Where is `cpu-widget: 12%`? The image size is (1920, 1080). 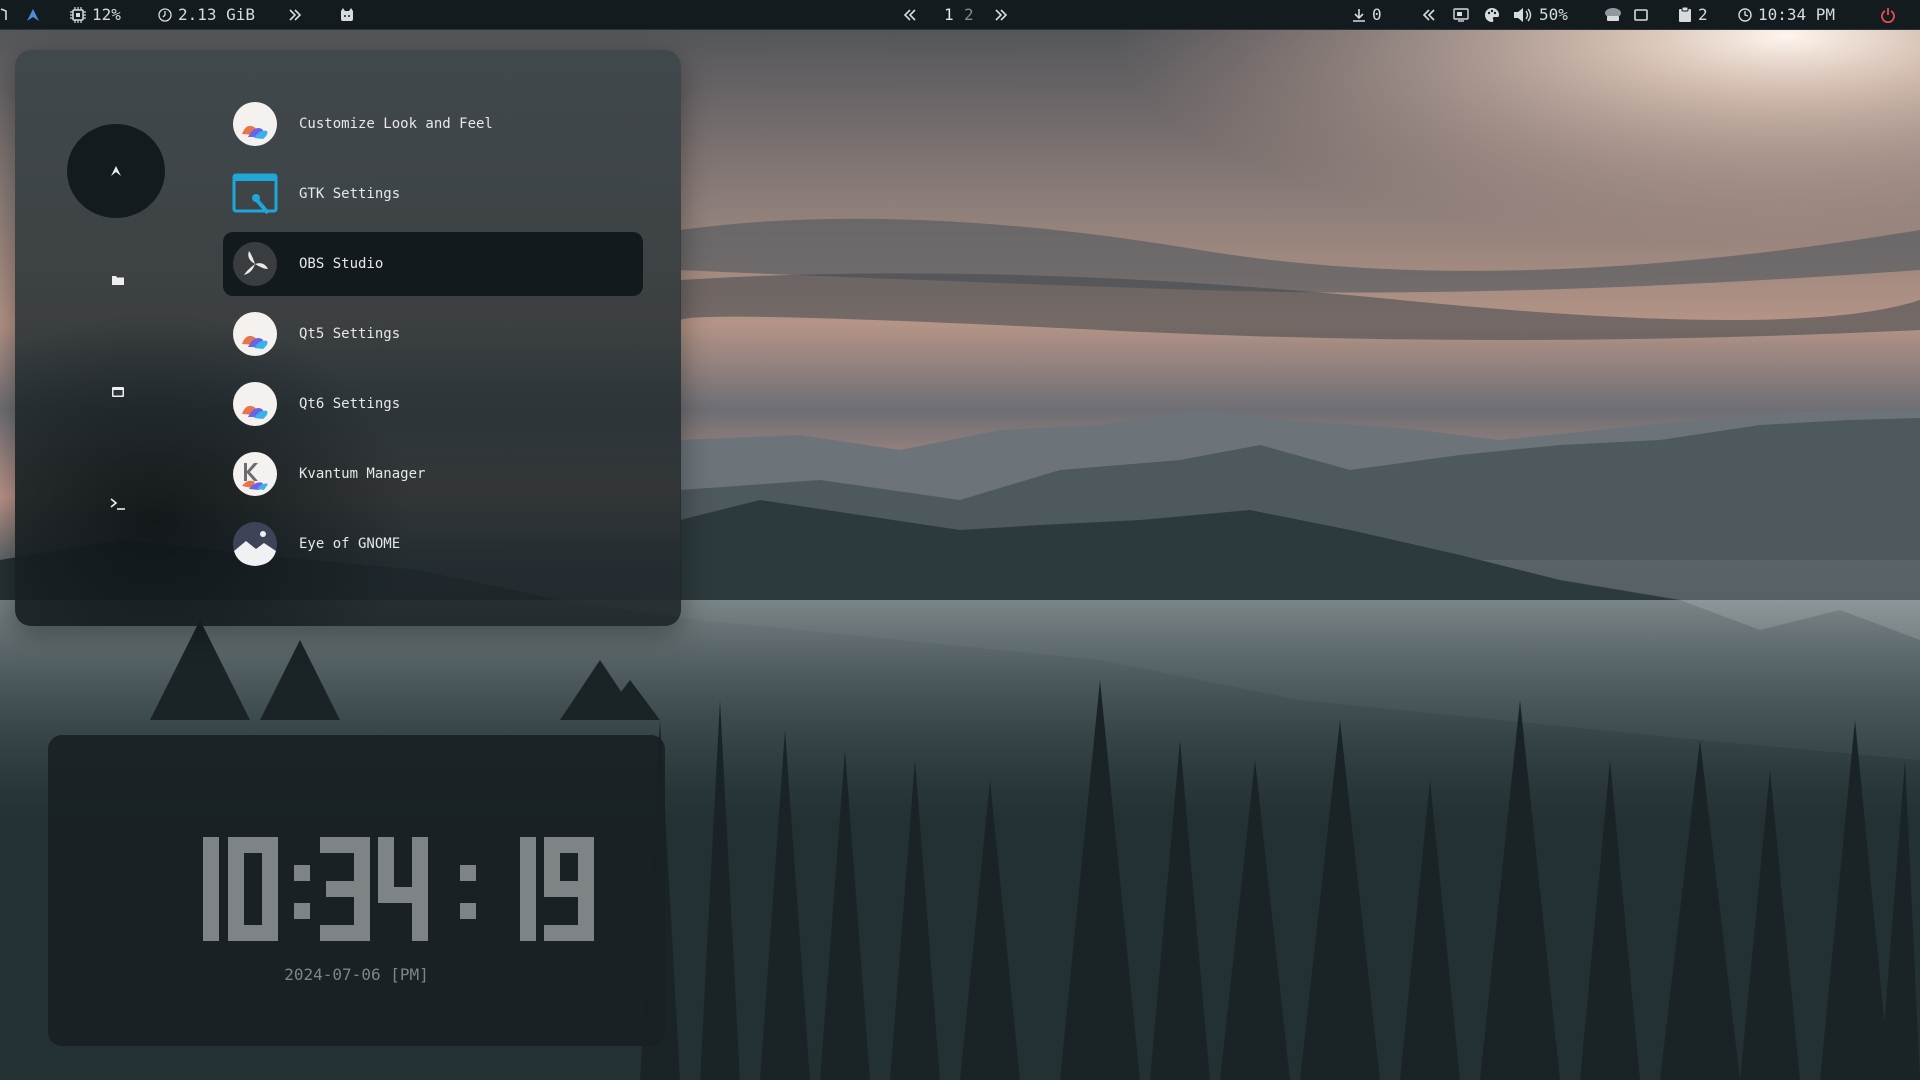 cpu-widget: 12% is located at coordinates (95, 14).